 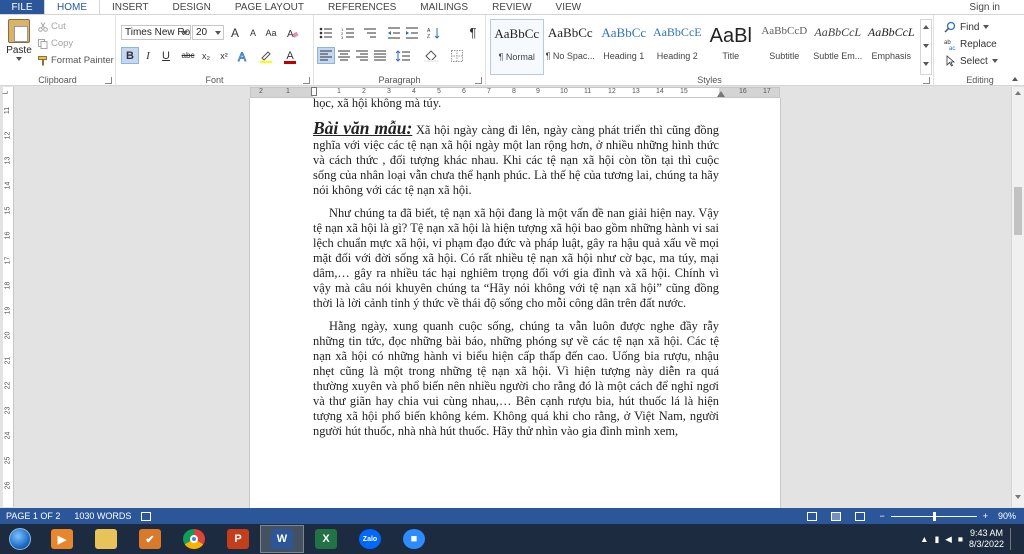 I want to click on taskbar-excel: X, so click(x=326, y=539).